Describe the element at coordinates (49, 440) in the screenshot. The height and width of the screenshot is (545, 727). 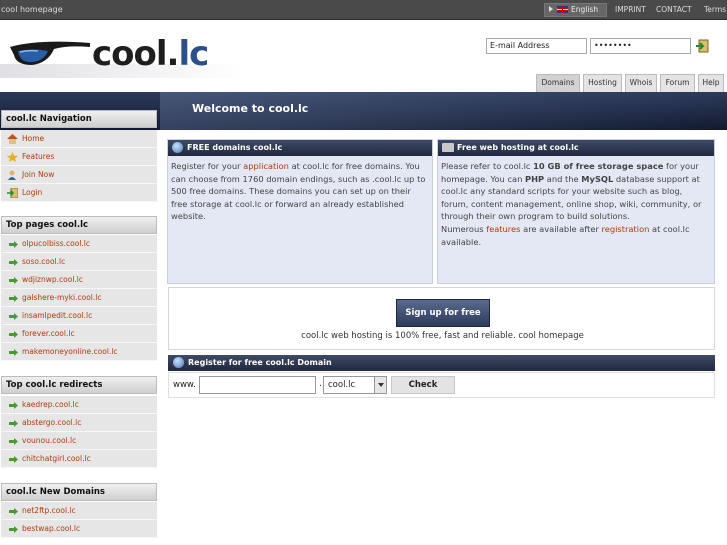
I see `sidebar-item-label: vounou.cool.lc` at that location.